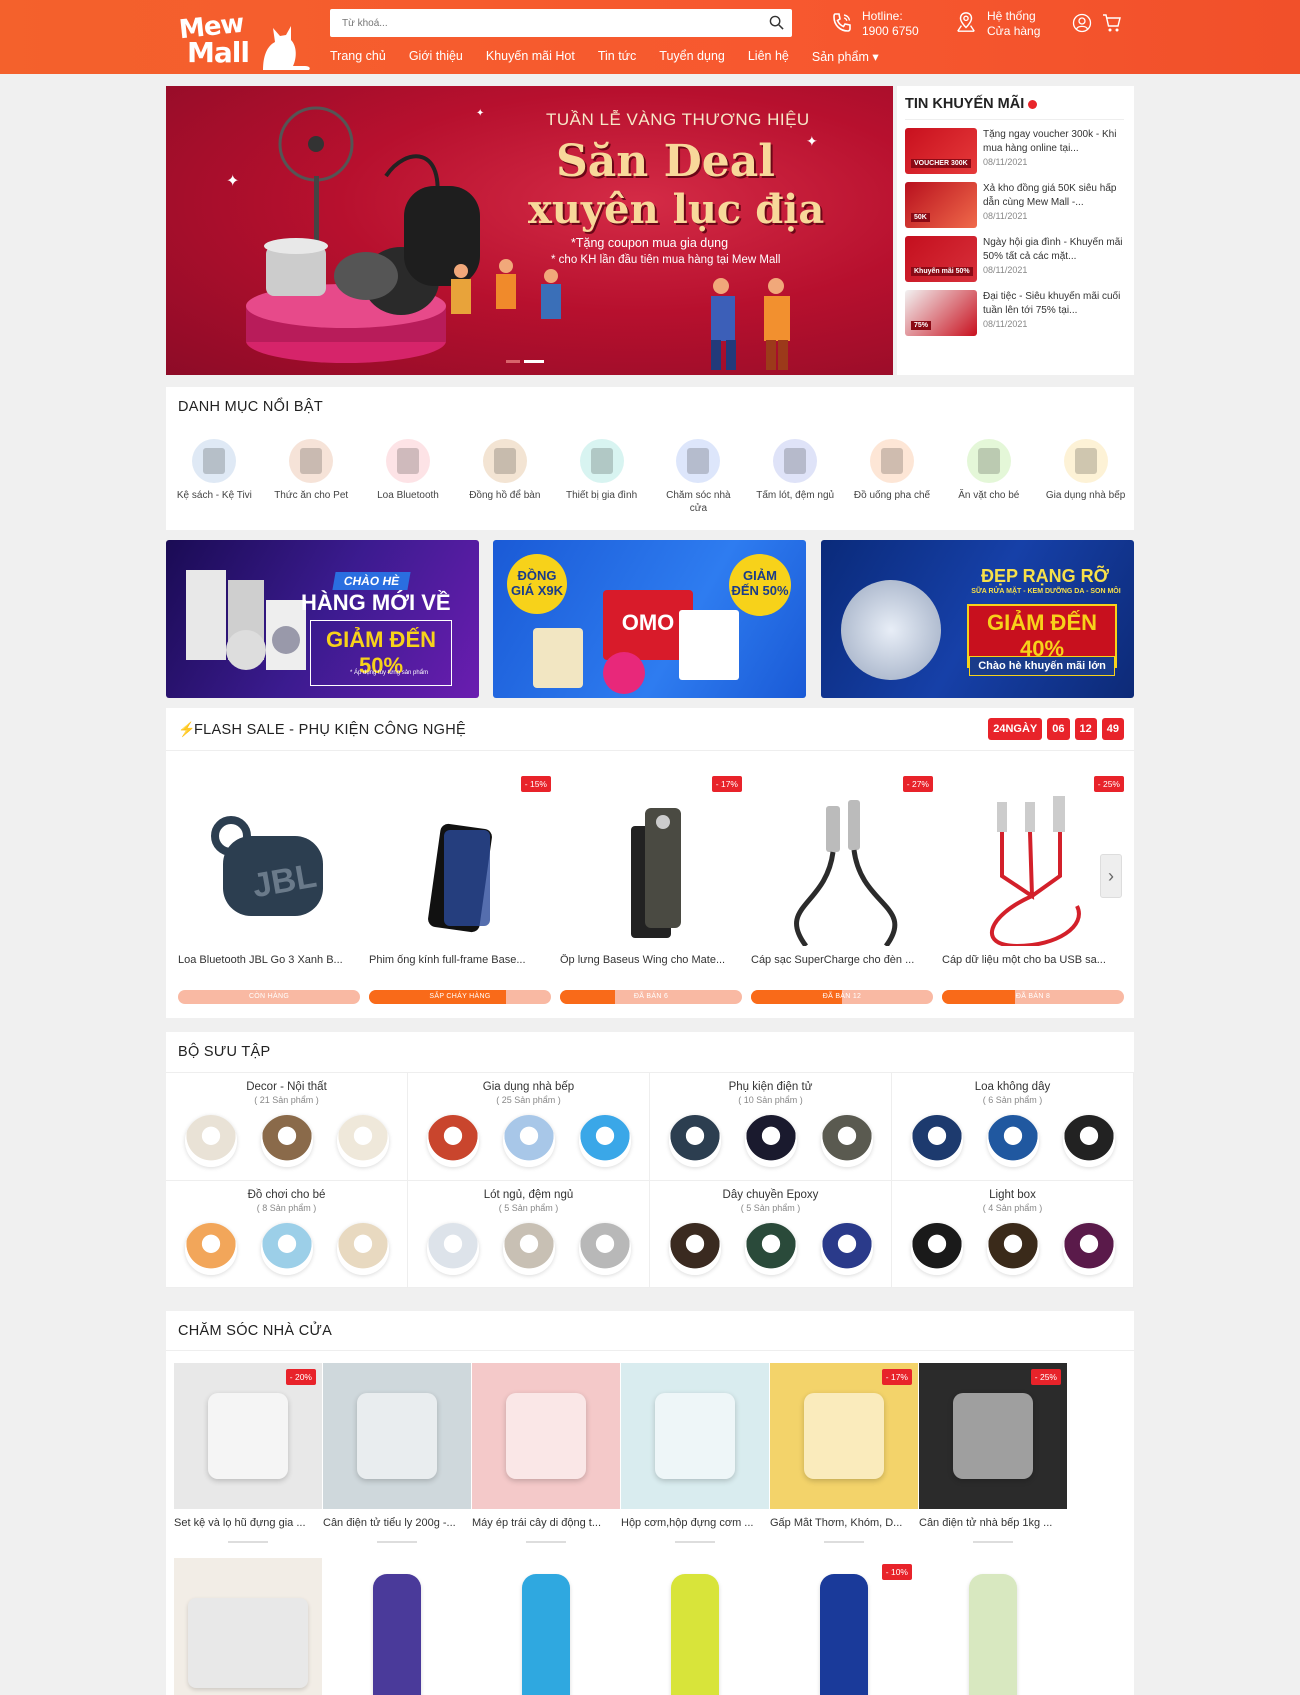  What do you see at coordinates (1111, 876) in the screenshot?
I see `carousel-next-button: ›` at bounding box center [1111, 876].